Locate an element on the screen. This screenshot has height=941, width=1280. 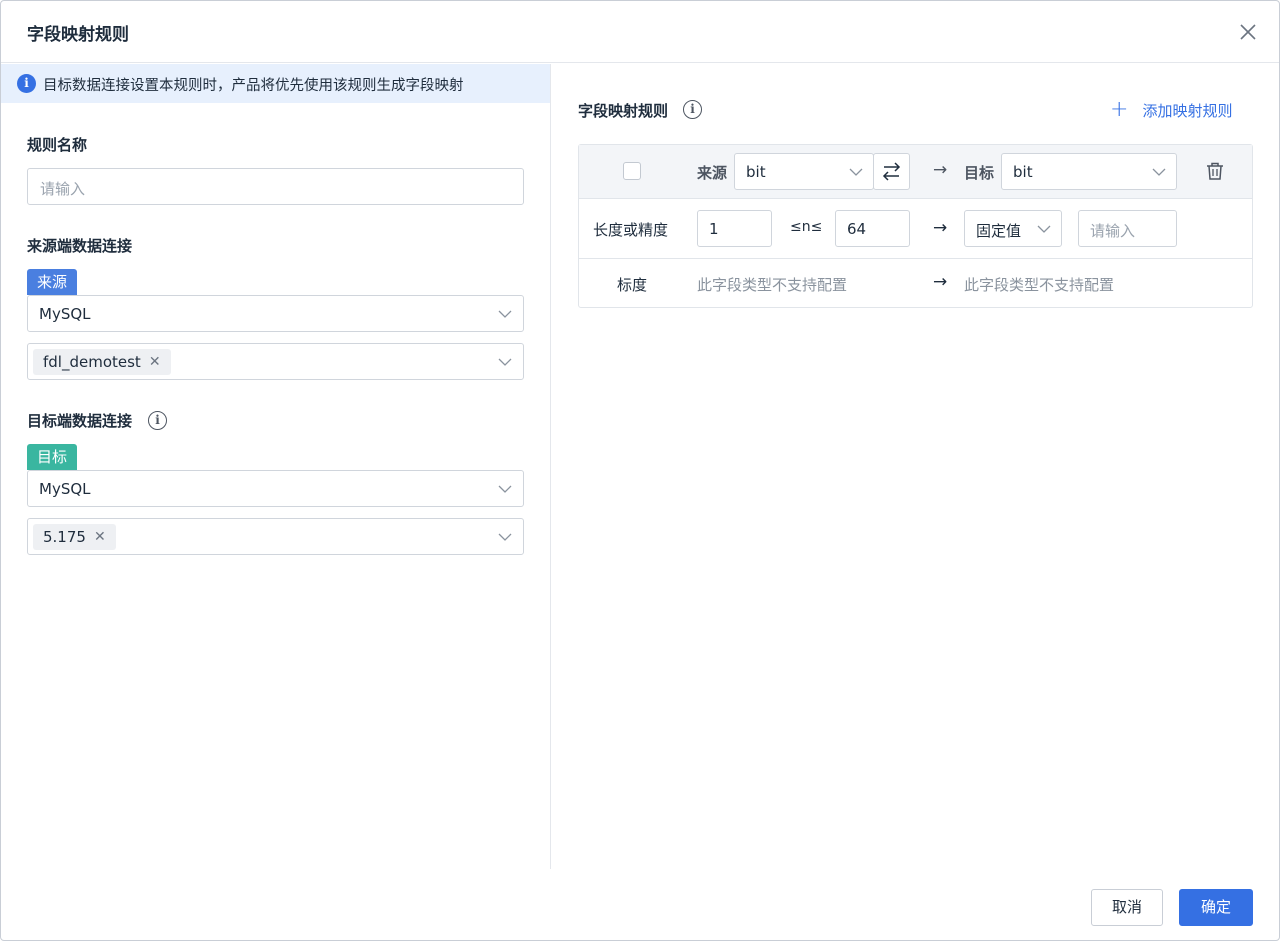
target-db-type-value: MySQL is located at coordinates (65, 489).